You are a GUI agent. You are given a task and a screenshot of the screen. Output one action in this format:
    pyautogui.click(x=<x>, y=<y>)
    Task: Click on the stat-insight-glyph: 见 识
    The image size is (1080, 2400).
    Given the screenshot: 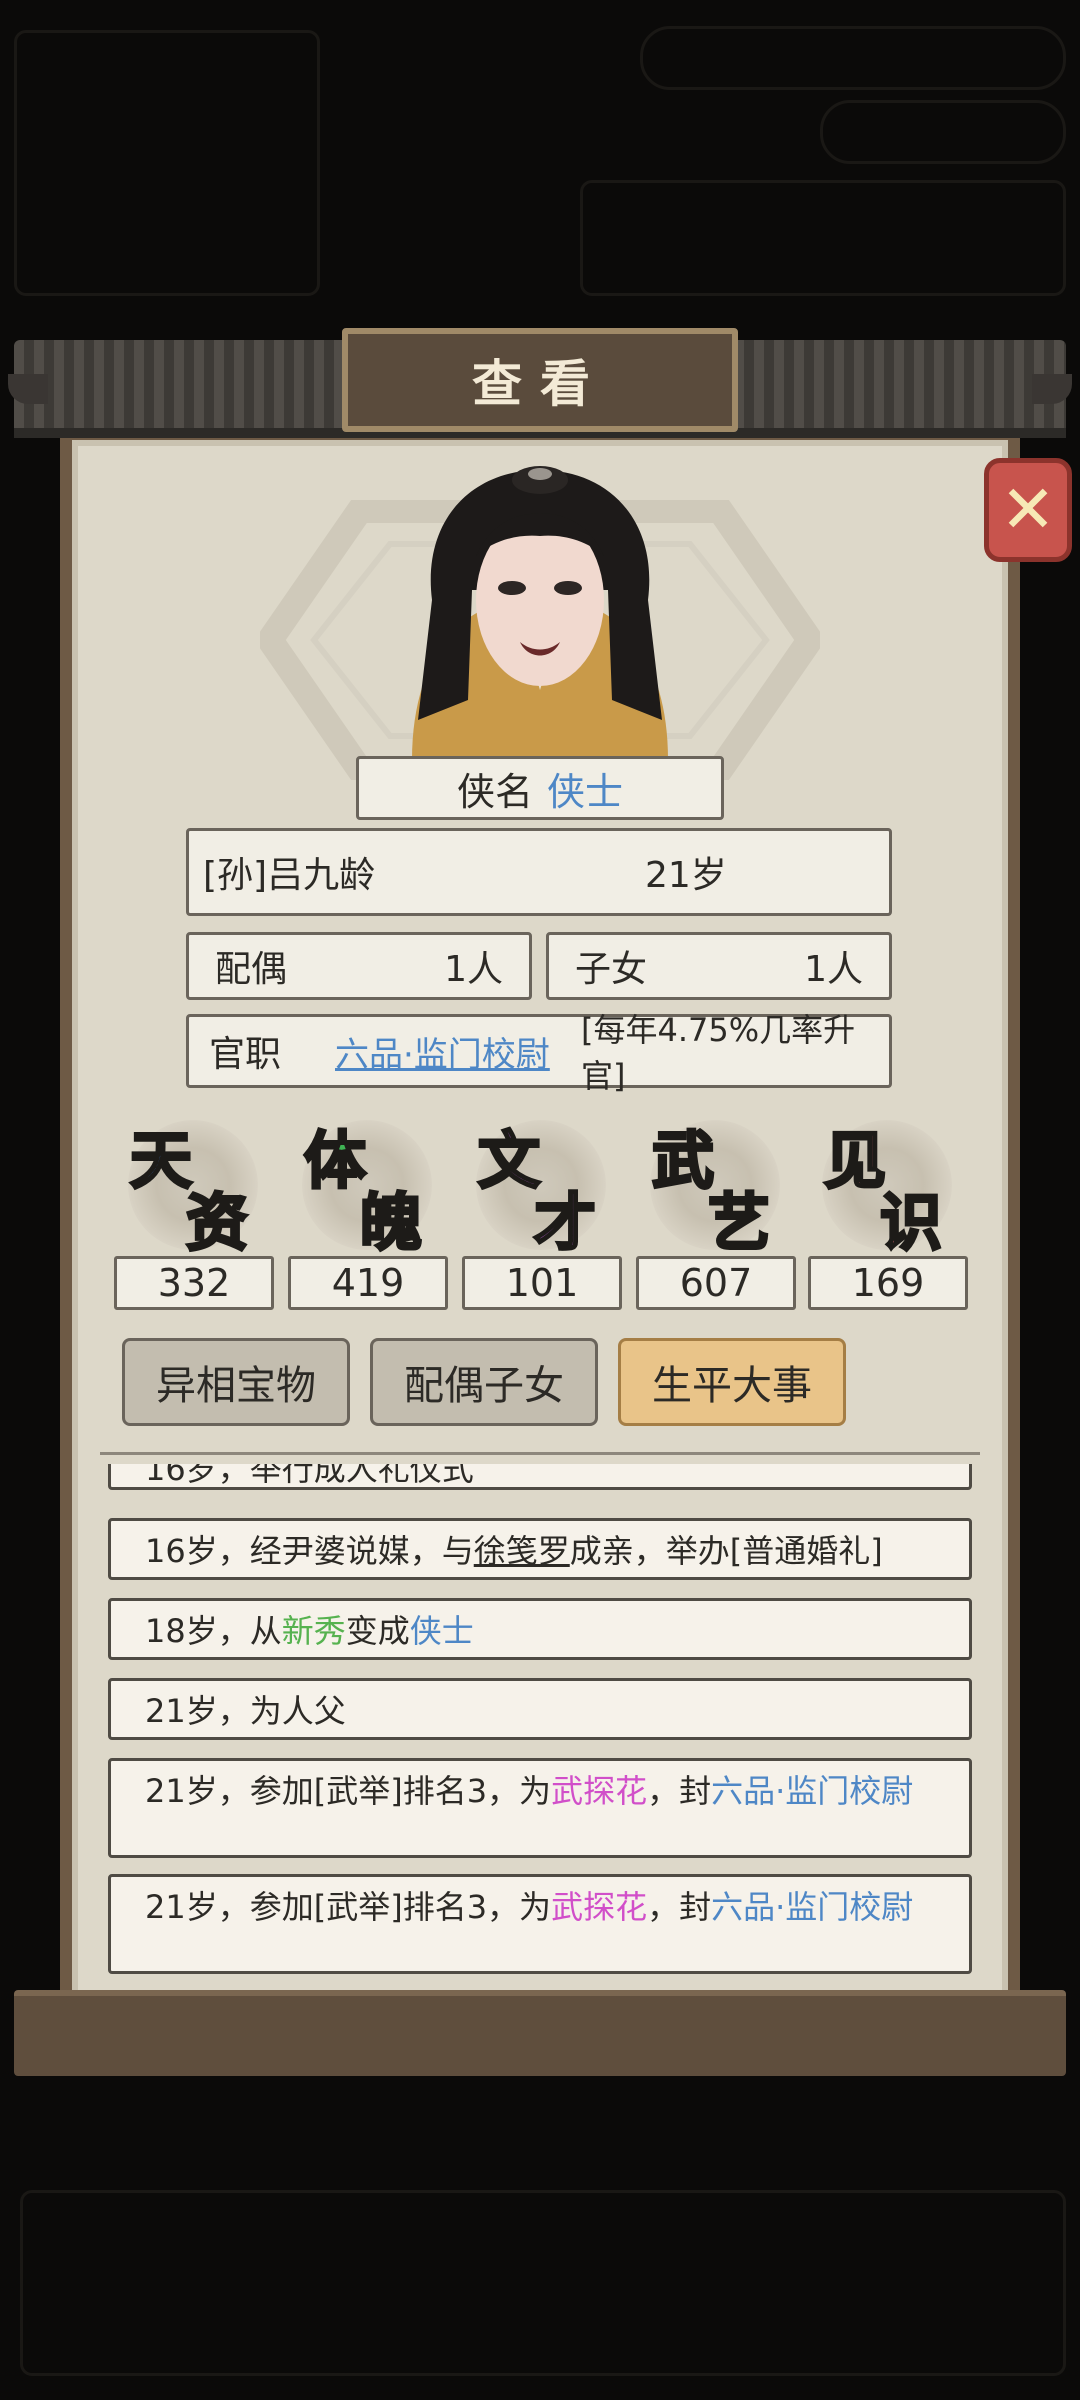 What is the action you would take?
    pyautogui.click(x=886, y=1185)
    